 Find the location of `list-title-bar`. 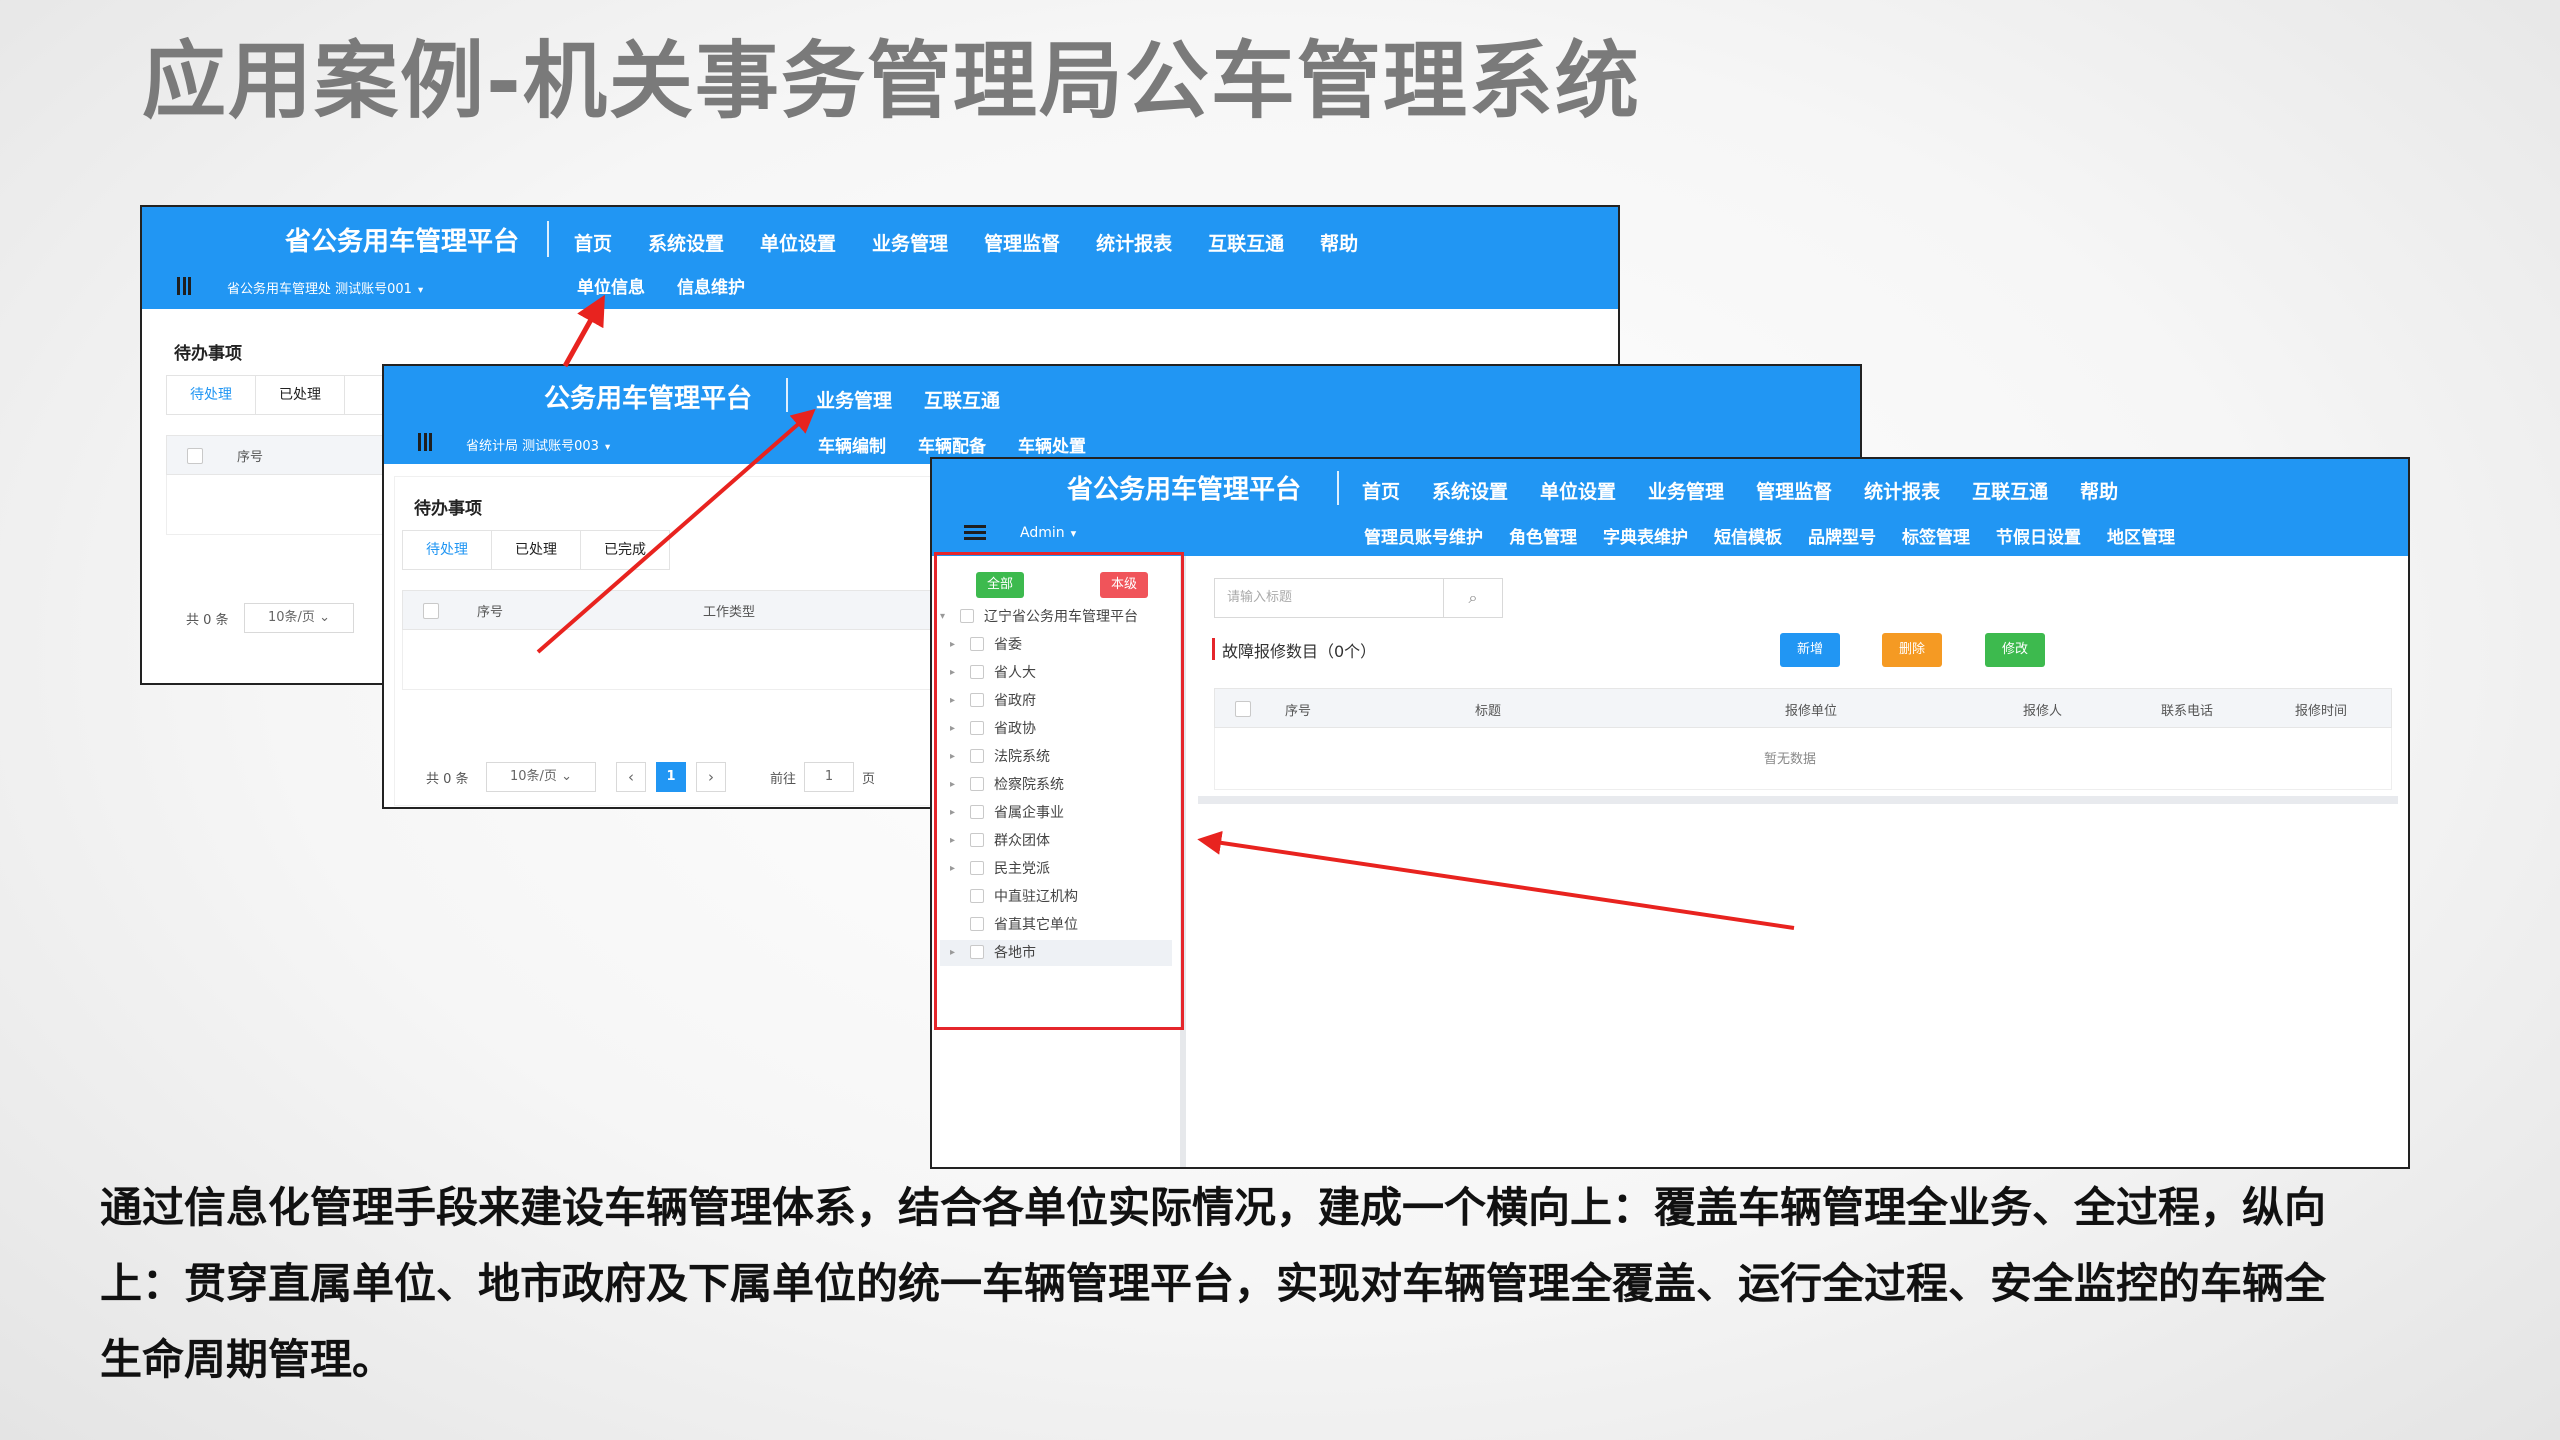

list-title-bar is located at coordinates (1213, 649).